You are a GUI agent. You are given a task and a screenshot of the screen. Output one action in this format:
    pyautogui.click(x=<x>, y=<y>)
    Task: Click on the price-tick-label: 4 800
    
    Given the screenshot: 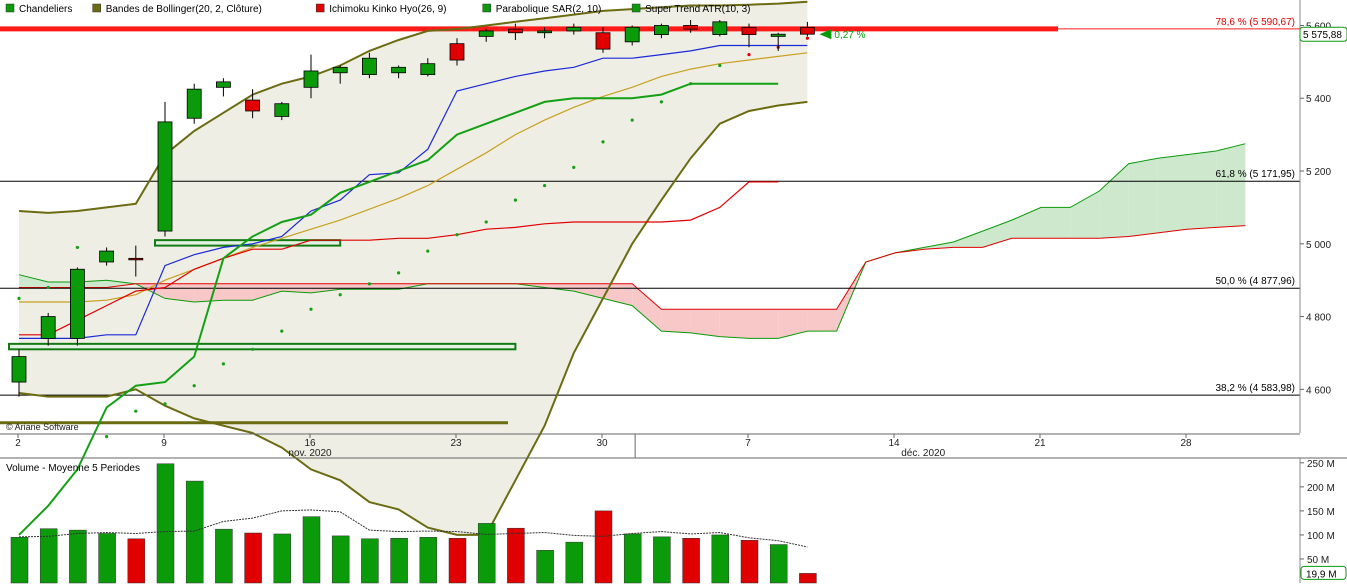 What is the action you would take?
    pyautogui.click(x=1318, y=318)
    